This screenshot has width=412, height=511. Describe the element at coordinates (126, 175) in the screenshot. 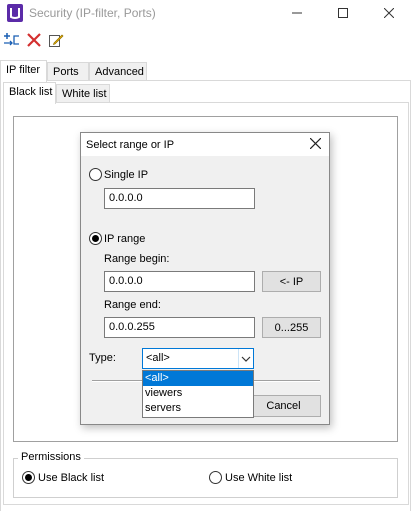

I see `single-ip-label: Single IP` at that location.